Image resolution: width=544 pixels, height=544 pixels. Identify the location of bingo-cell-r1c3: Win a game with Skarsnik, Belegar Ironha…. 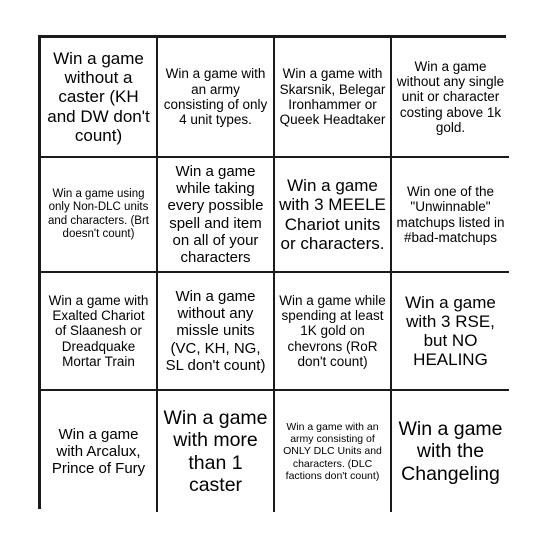
(333, 98).